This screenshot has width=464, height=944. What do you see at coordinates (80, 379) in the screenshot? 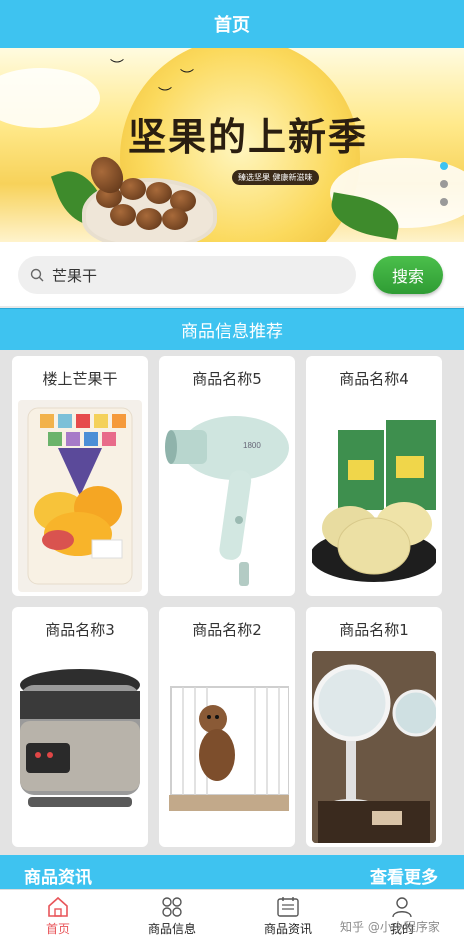
I see `product-name: 楼上芒果干` at bounding box center [80, 379].